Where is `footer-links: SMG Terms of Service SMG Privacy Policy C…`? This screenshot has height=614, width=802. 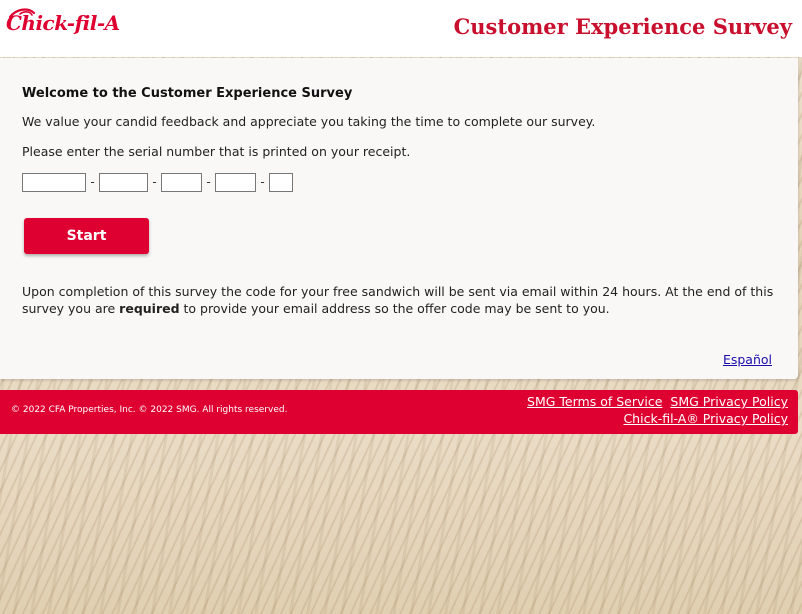
footer-links: SMG Terms of Service SMG Privacy Policy C… is located at coordinates (657, 410).